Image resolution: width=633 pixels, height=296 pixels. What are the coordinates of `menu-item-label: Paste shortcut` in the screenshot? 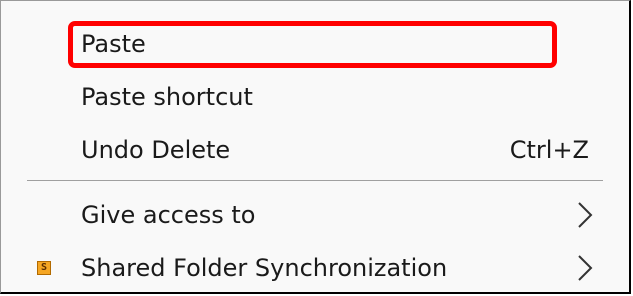 It's located at (167, 97).